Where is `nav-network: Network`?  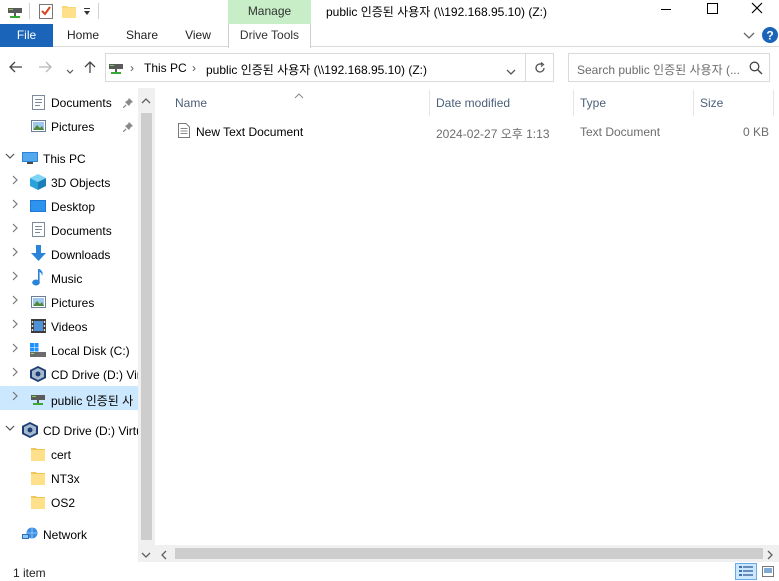
nav-network: Network is located at coordinates (69, 534).